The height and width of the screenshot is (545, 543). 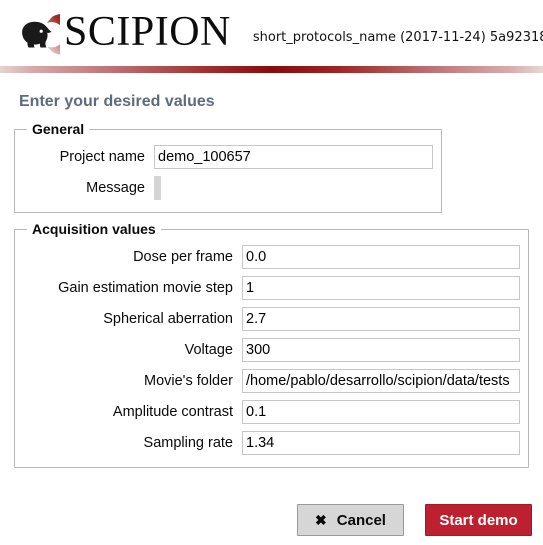 What do you see at coordinates (183, 257) in the screenshot?
I see `label-dose-per-frame: Dose per frame` at bounding box center [183, 257].